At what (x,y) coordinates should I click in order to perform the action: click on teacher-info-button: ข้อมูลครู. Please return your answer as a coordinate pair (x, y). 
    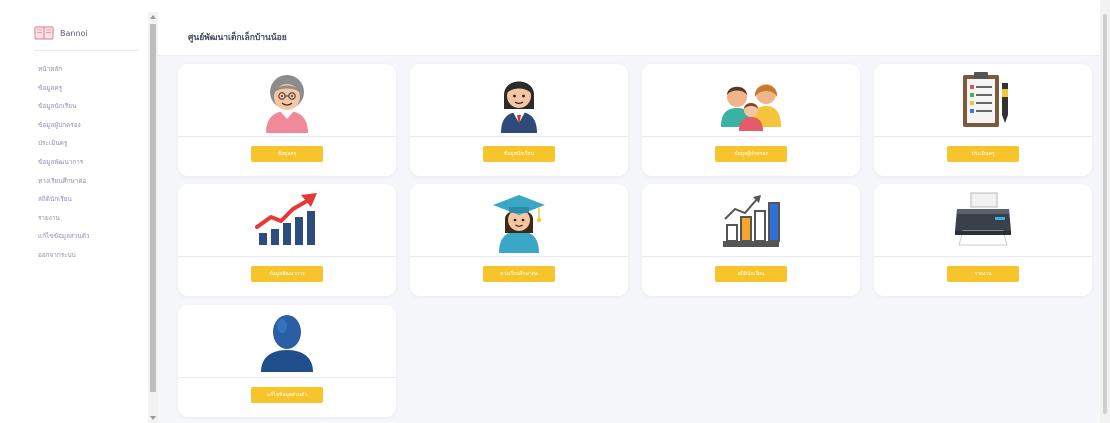
    Looking at the image, I should click on (287, 154).